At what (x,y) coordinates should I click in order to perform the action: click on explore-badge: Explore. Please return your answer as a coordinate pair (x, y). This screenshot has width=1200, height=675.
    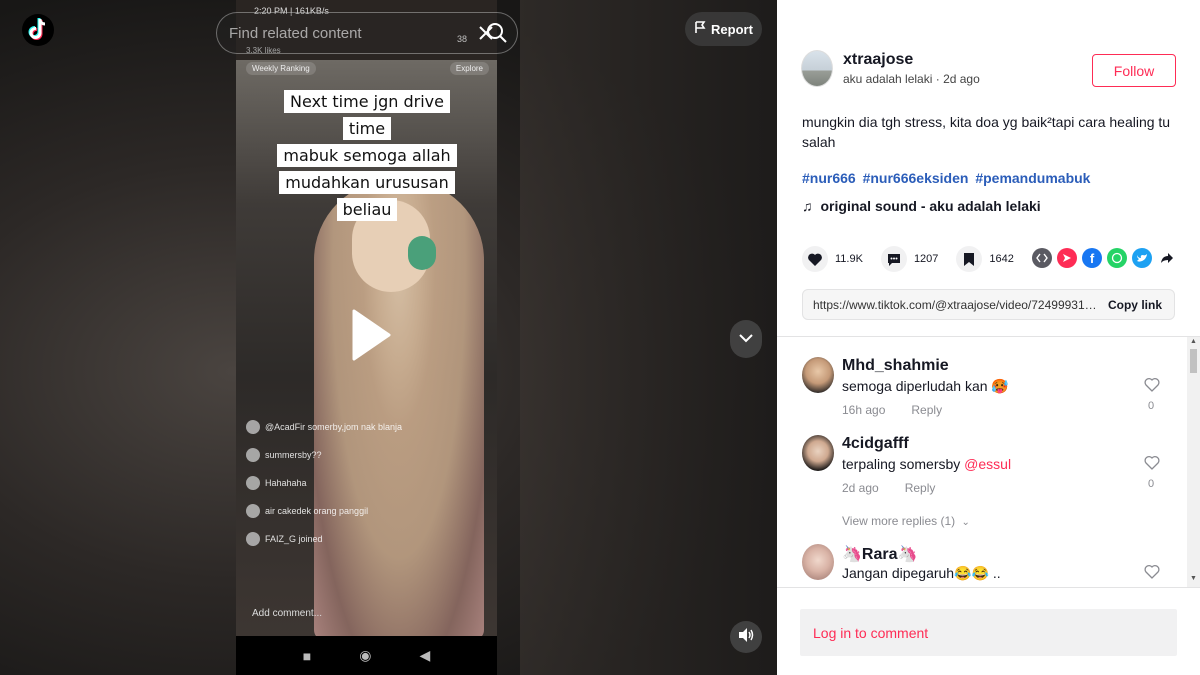
    Looking at the image, I should click on (469, 68).